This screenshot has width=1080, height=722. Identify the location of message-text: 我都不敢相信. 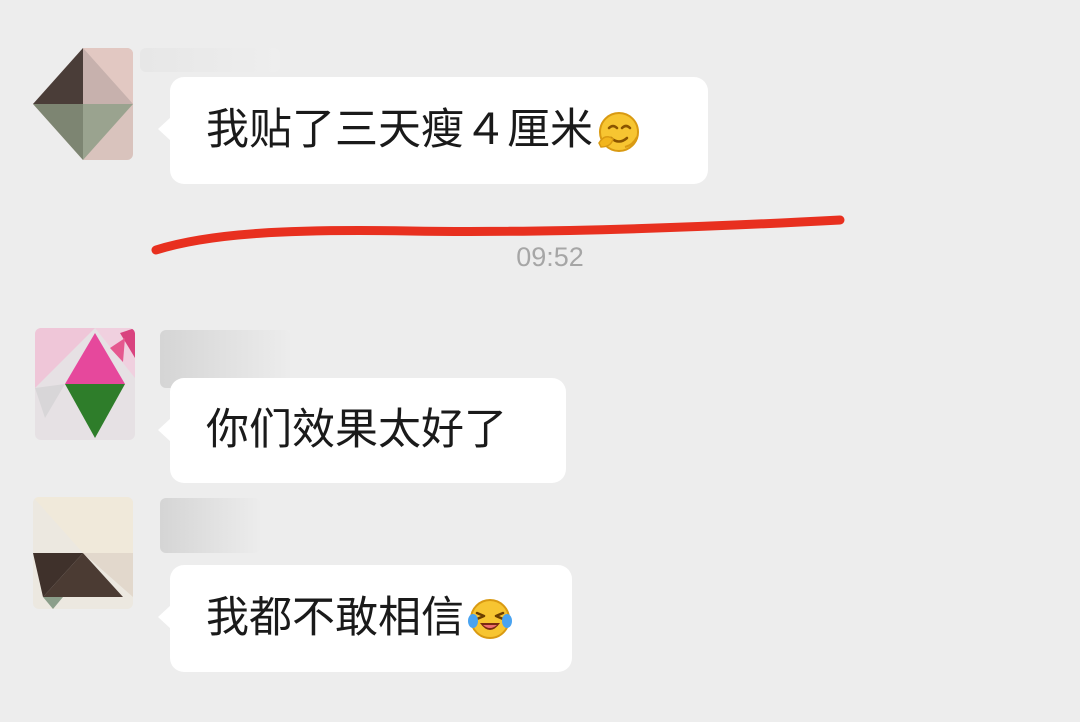
(335, 618).